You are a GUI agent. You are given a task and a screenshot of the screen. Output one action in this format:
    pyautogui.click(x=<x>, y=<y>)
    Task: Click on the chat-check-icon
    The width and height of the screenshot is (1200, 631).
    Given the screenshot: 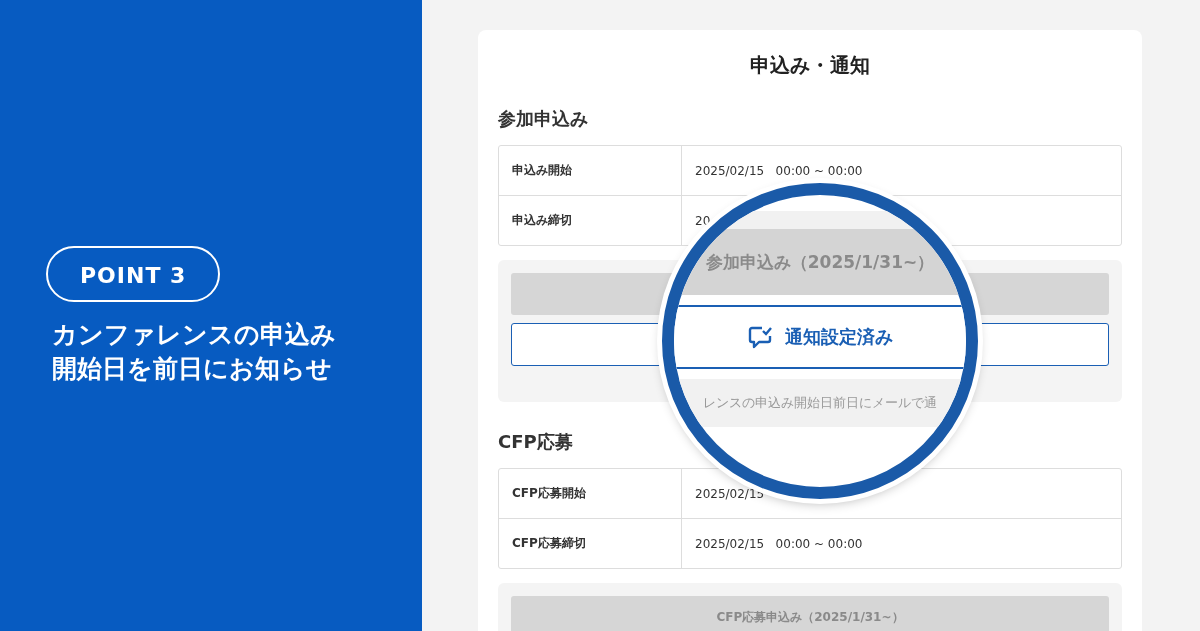 What is the action you would take?
    pyautogui.click(x=760, y=337)
    